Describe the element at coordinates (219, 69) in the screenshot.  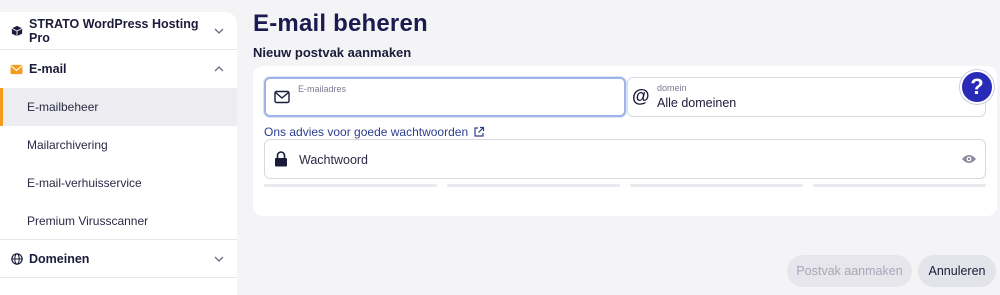
I see `chevron-up-icon` at that location.